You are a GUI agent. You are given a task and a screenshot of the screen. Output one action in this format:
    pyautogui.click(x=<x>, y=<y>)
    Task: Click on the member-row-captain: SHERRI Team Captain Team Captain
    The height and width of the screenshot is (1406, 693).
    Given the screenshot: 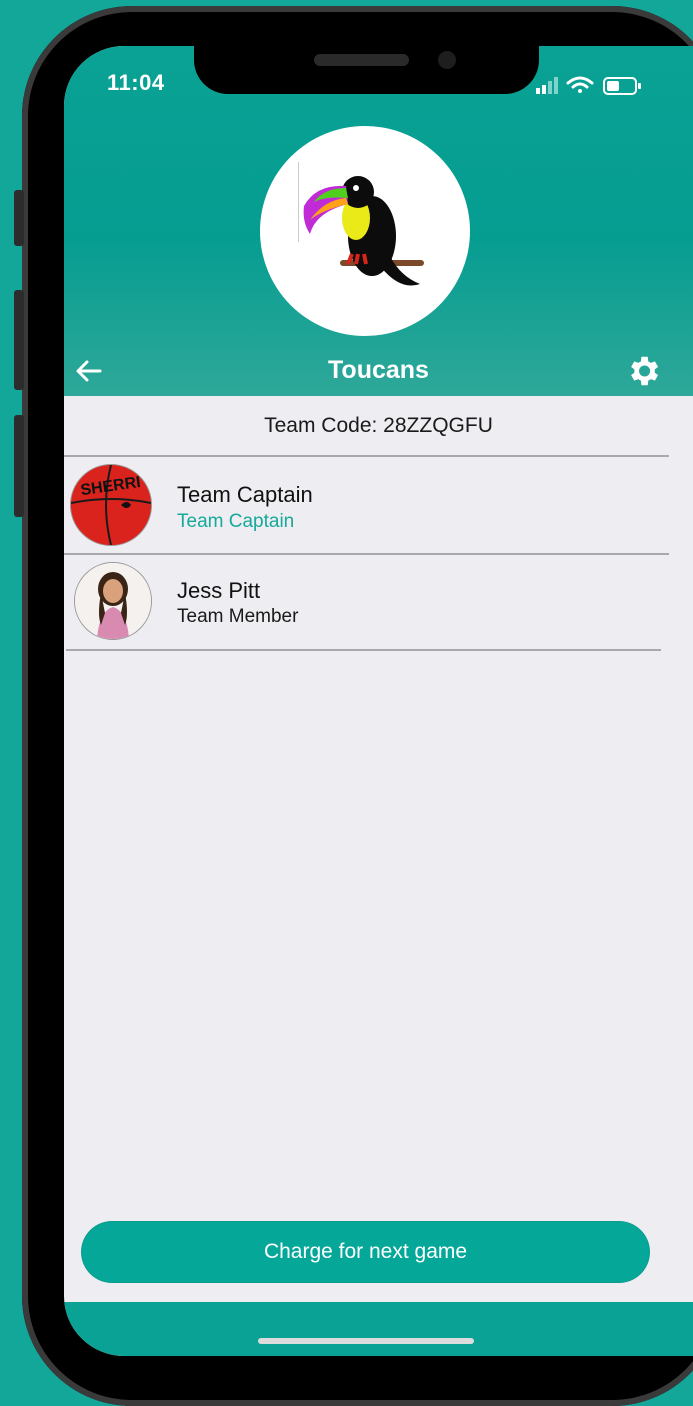 What is the action you would take?
    pyautogui.click(x=366, y=506)
    